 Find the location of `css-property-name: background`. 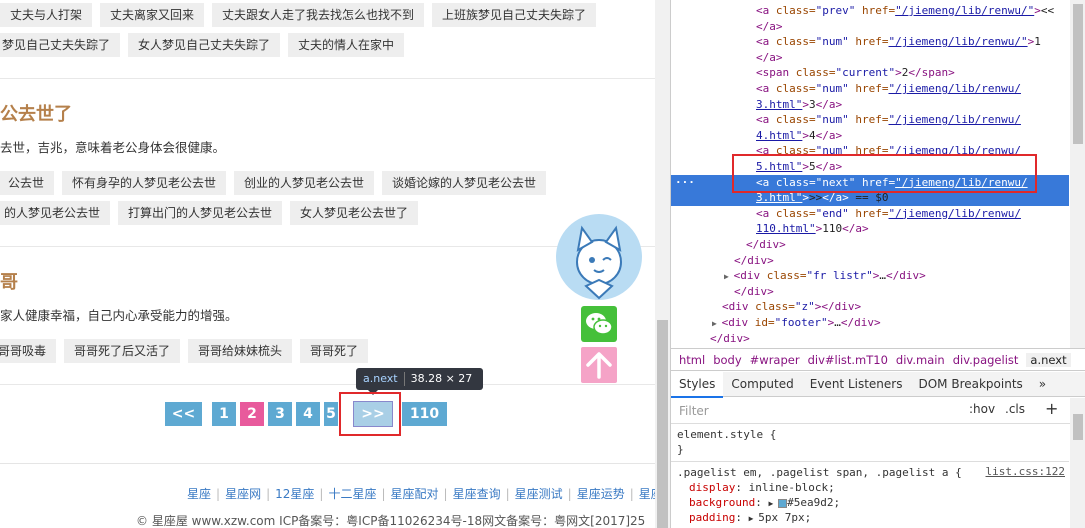

css-property-name: background is located at coordinates (722, 502).